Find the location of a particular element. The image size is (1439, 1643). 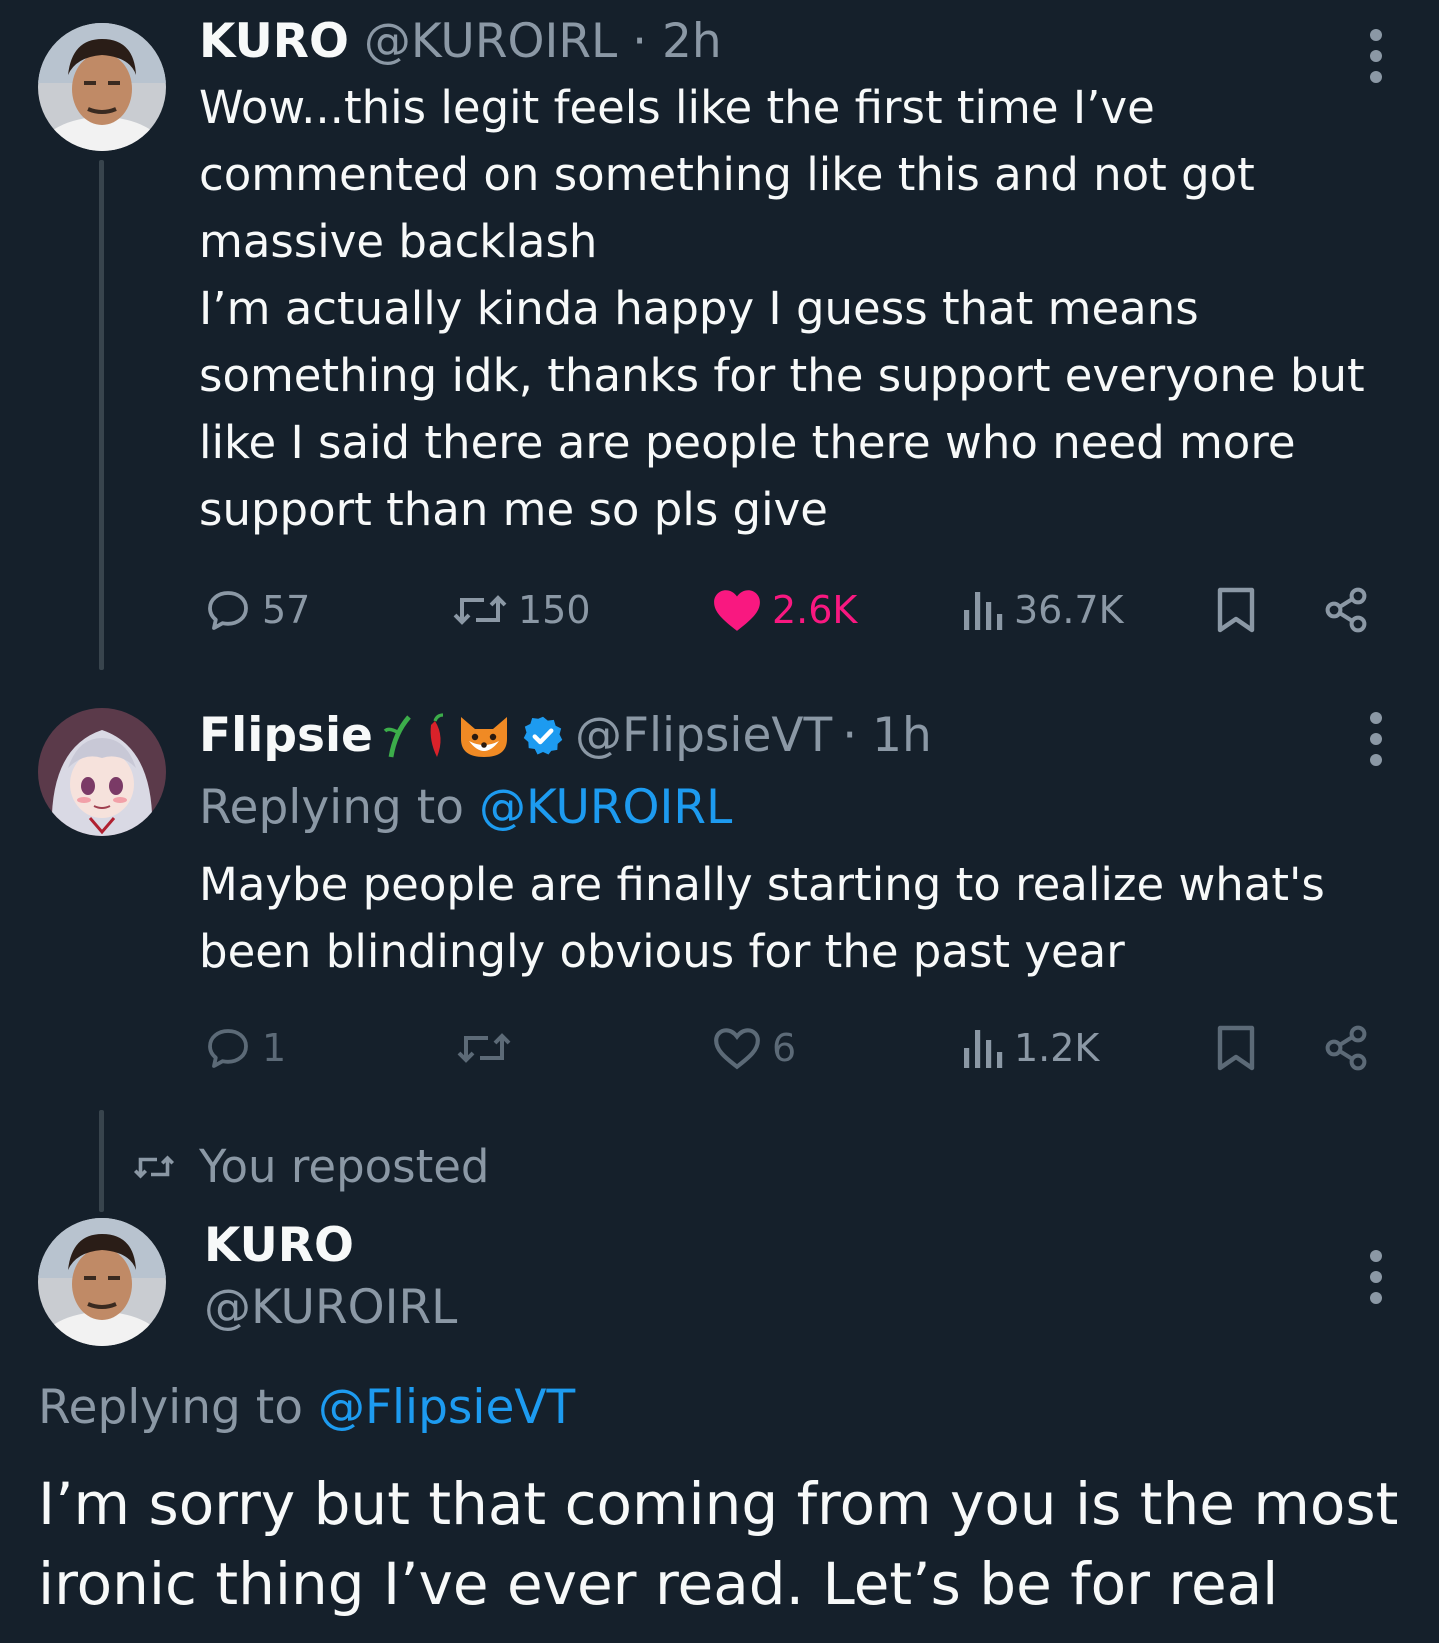

repost-context: You reposted is located at coordinates (311, 1166).